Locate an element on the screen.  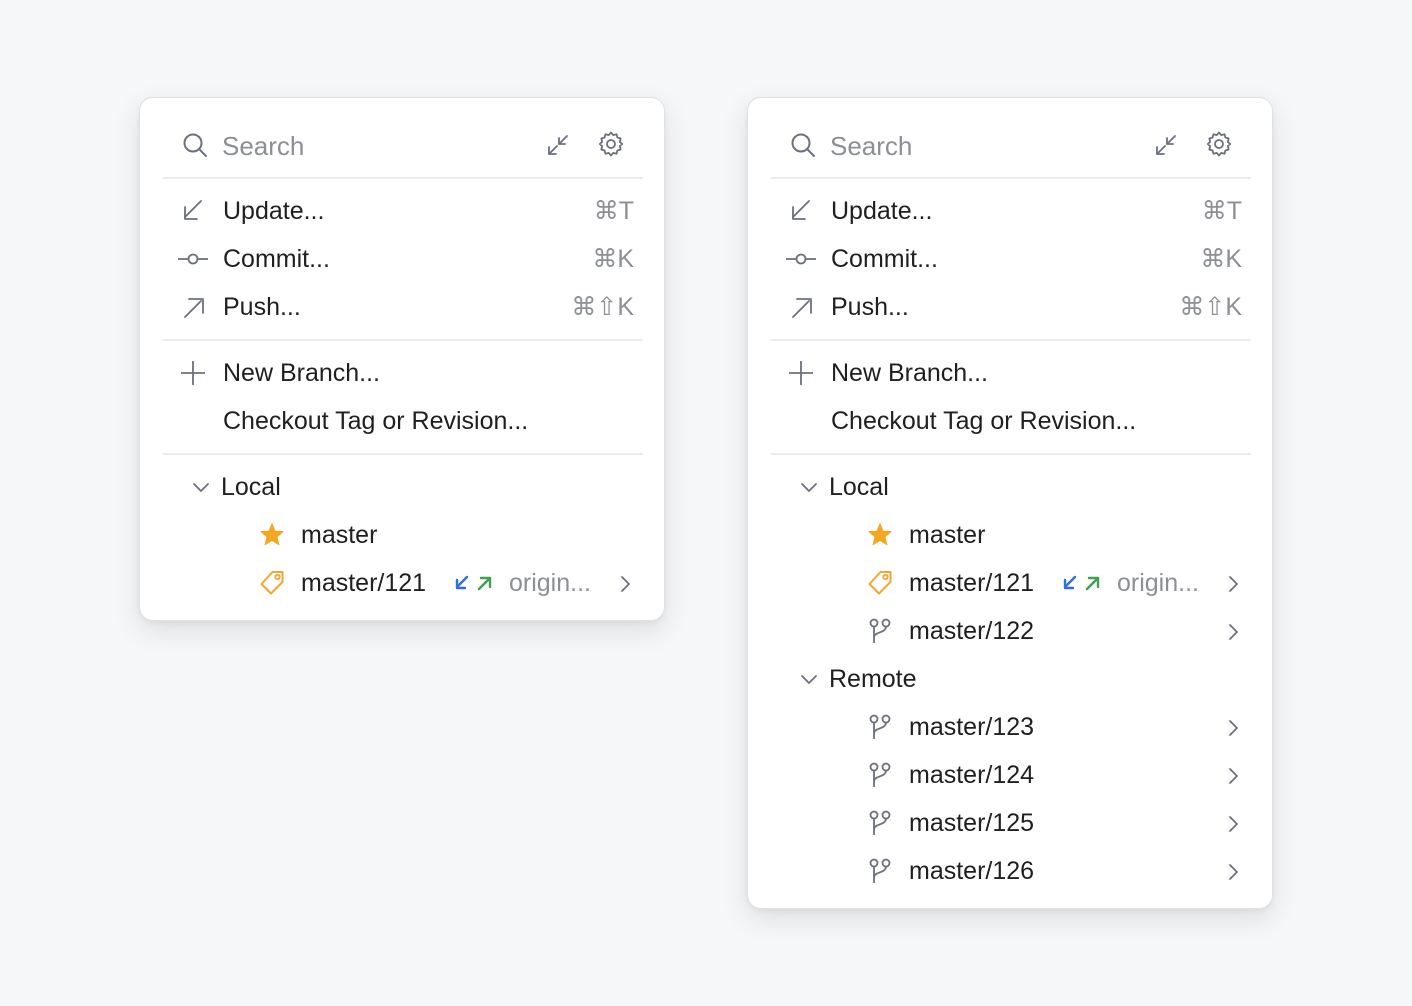
branch-item-master-122: master/122 is located at coordinates (1011, 631).